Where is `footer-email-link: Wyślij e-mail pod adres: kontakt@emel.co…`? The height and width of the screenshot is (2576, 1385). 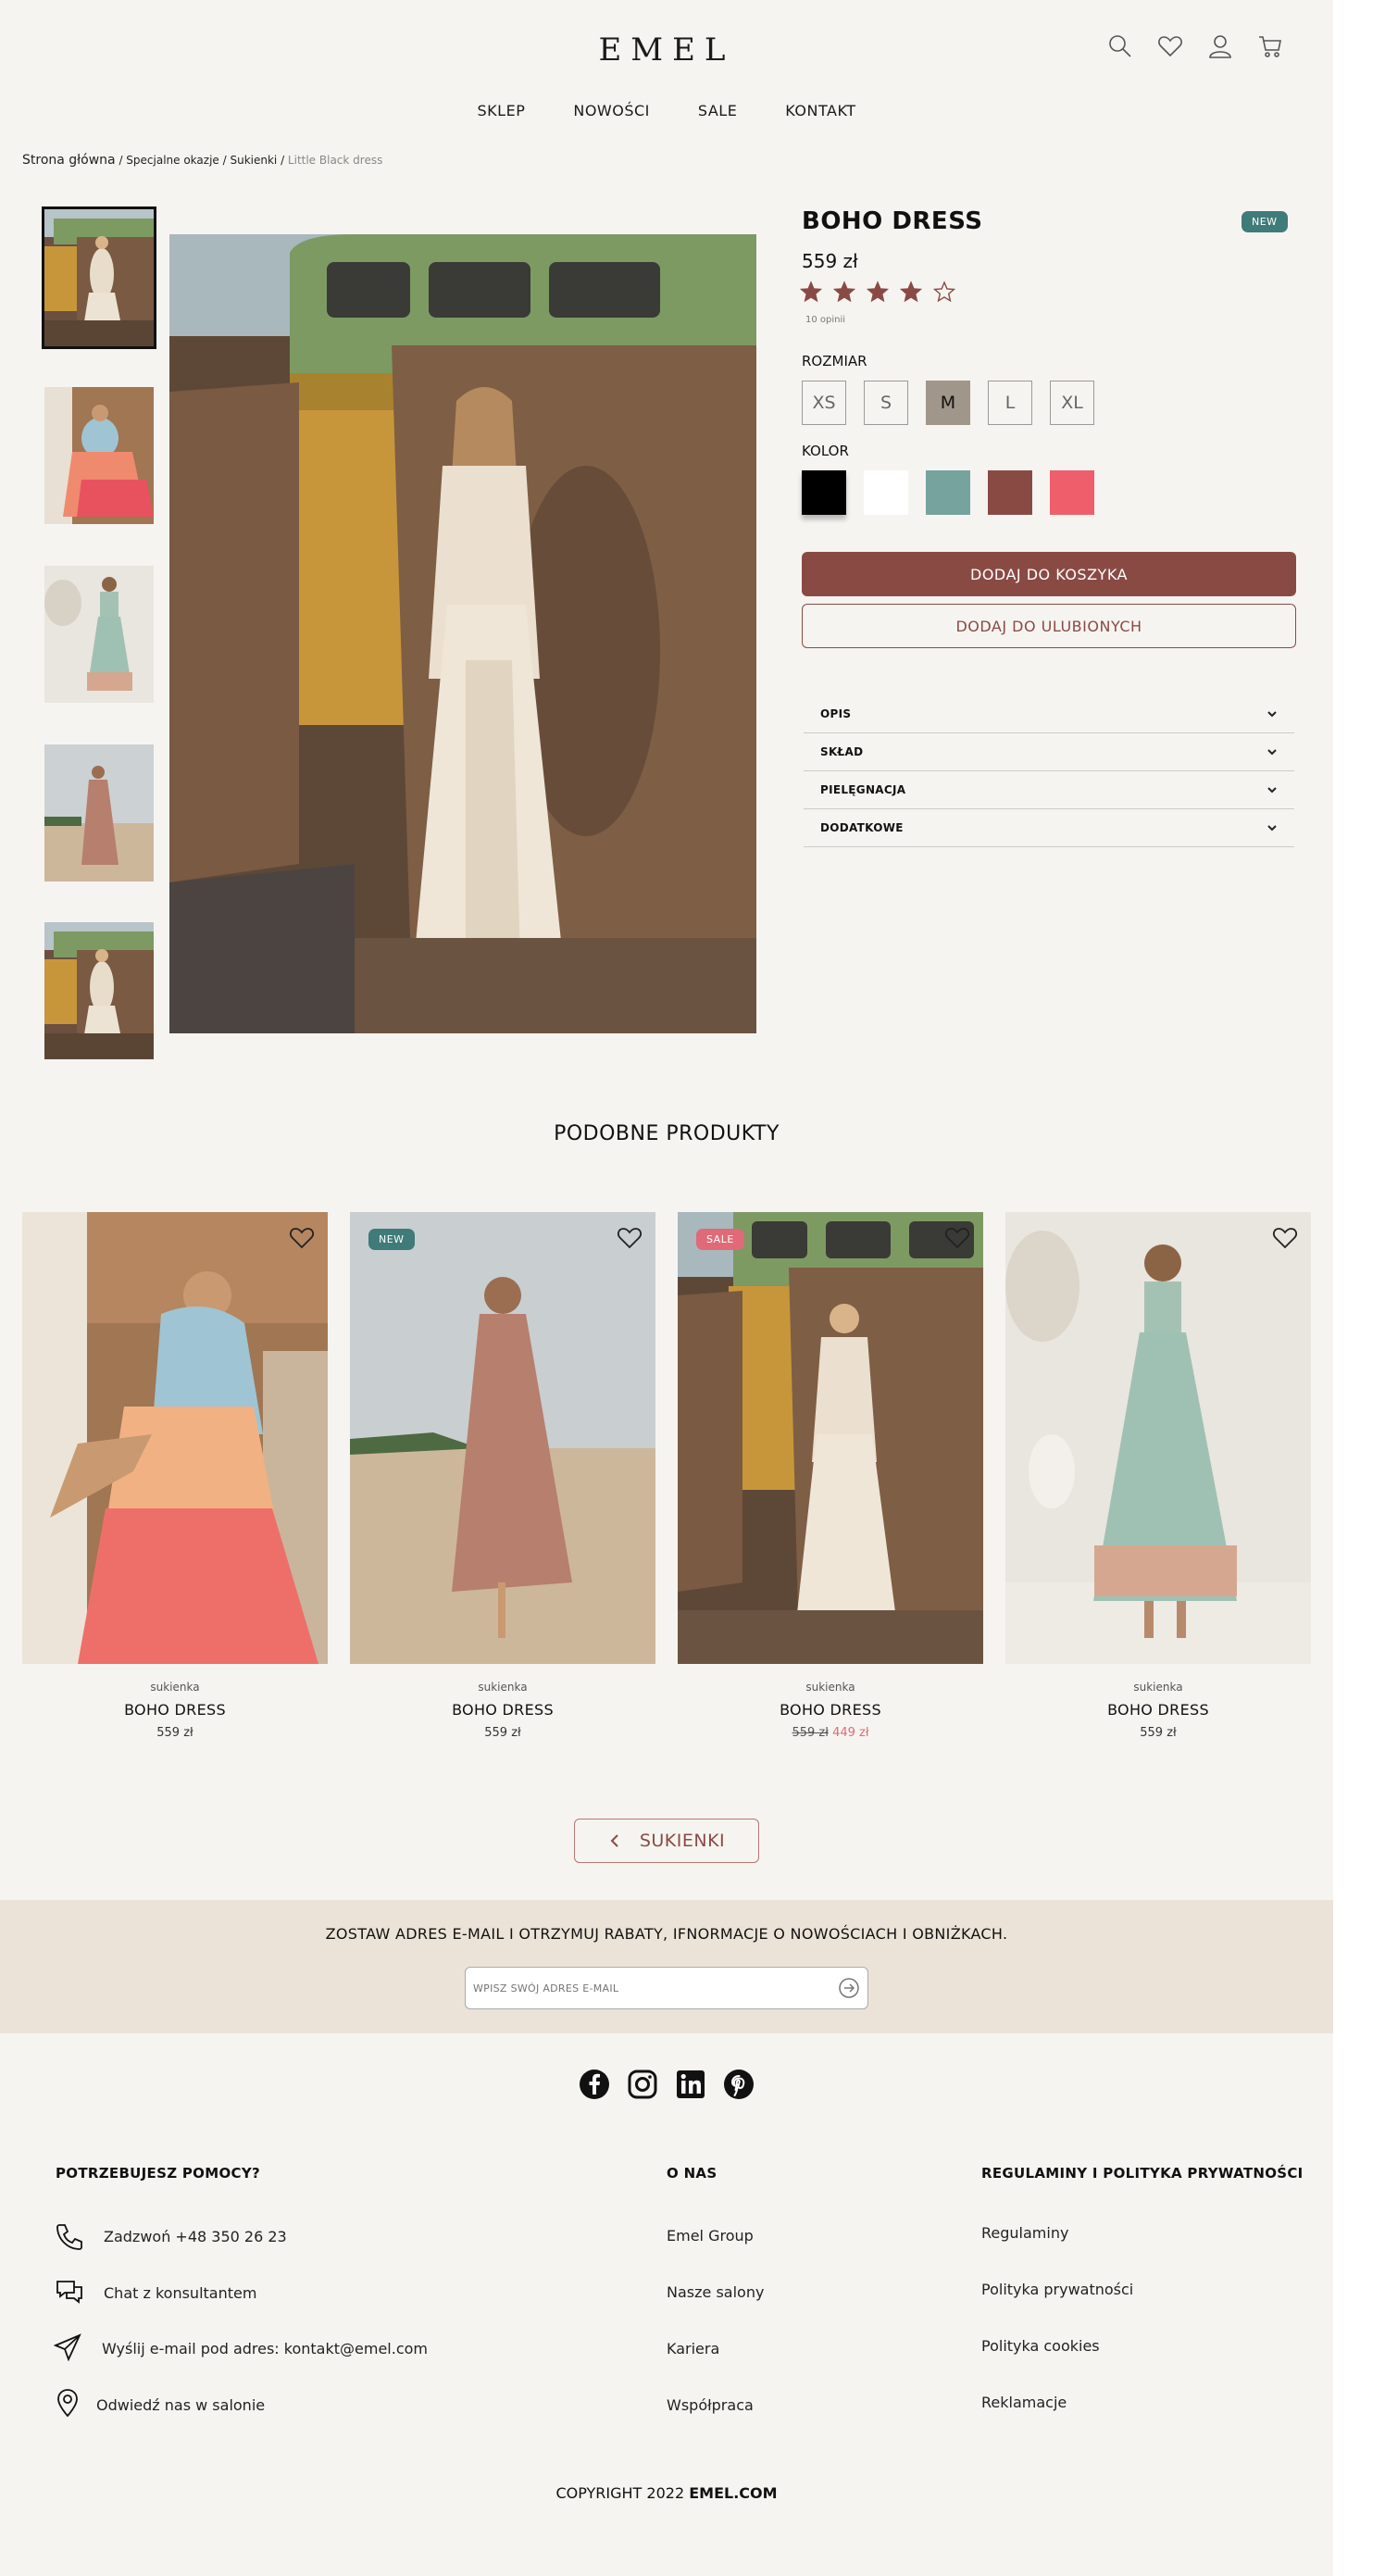 footer-email-link: Wyślij e-mail pod adres: kontakt@emel.co… is located at coordinates (265, 2348).